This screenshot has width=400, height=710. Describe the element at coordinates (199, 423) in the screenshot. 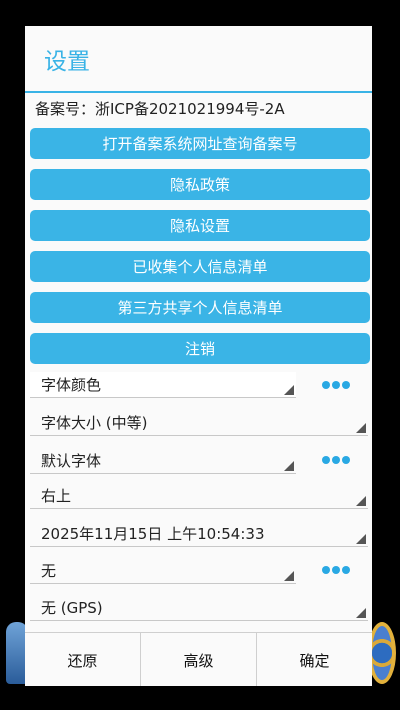

I see `font-size-select: 字体大小 (中等)` at that location.